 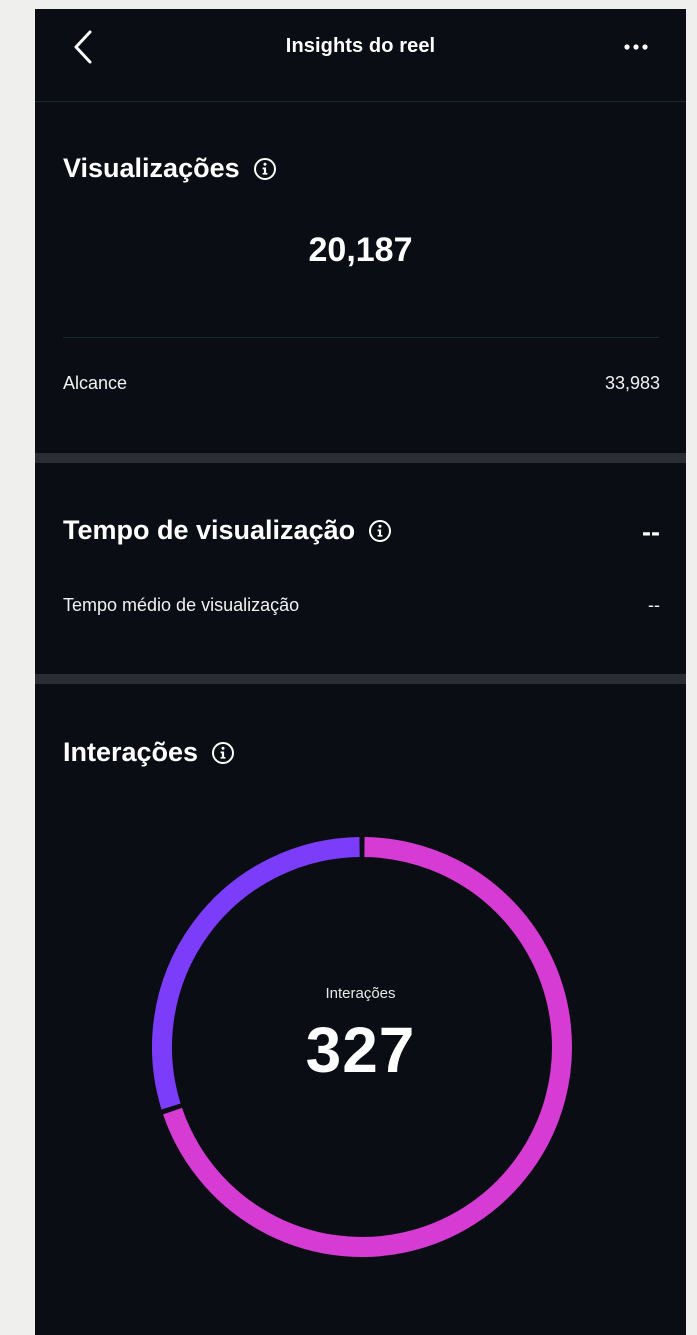 I want to click on views-title-text: Visualizações, so click(x=151, y=168).